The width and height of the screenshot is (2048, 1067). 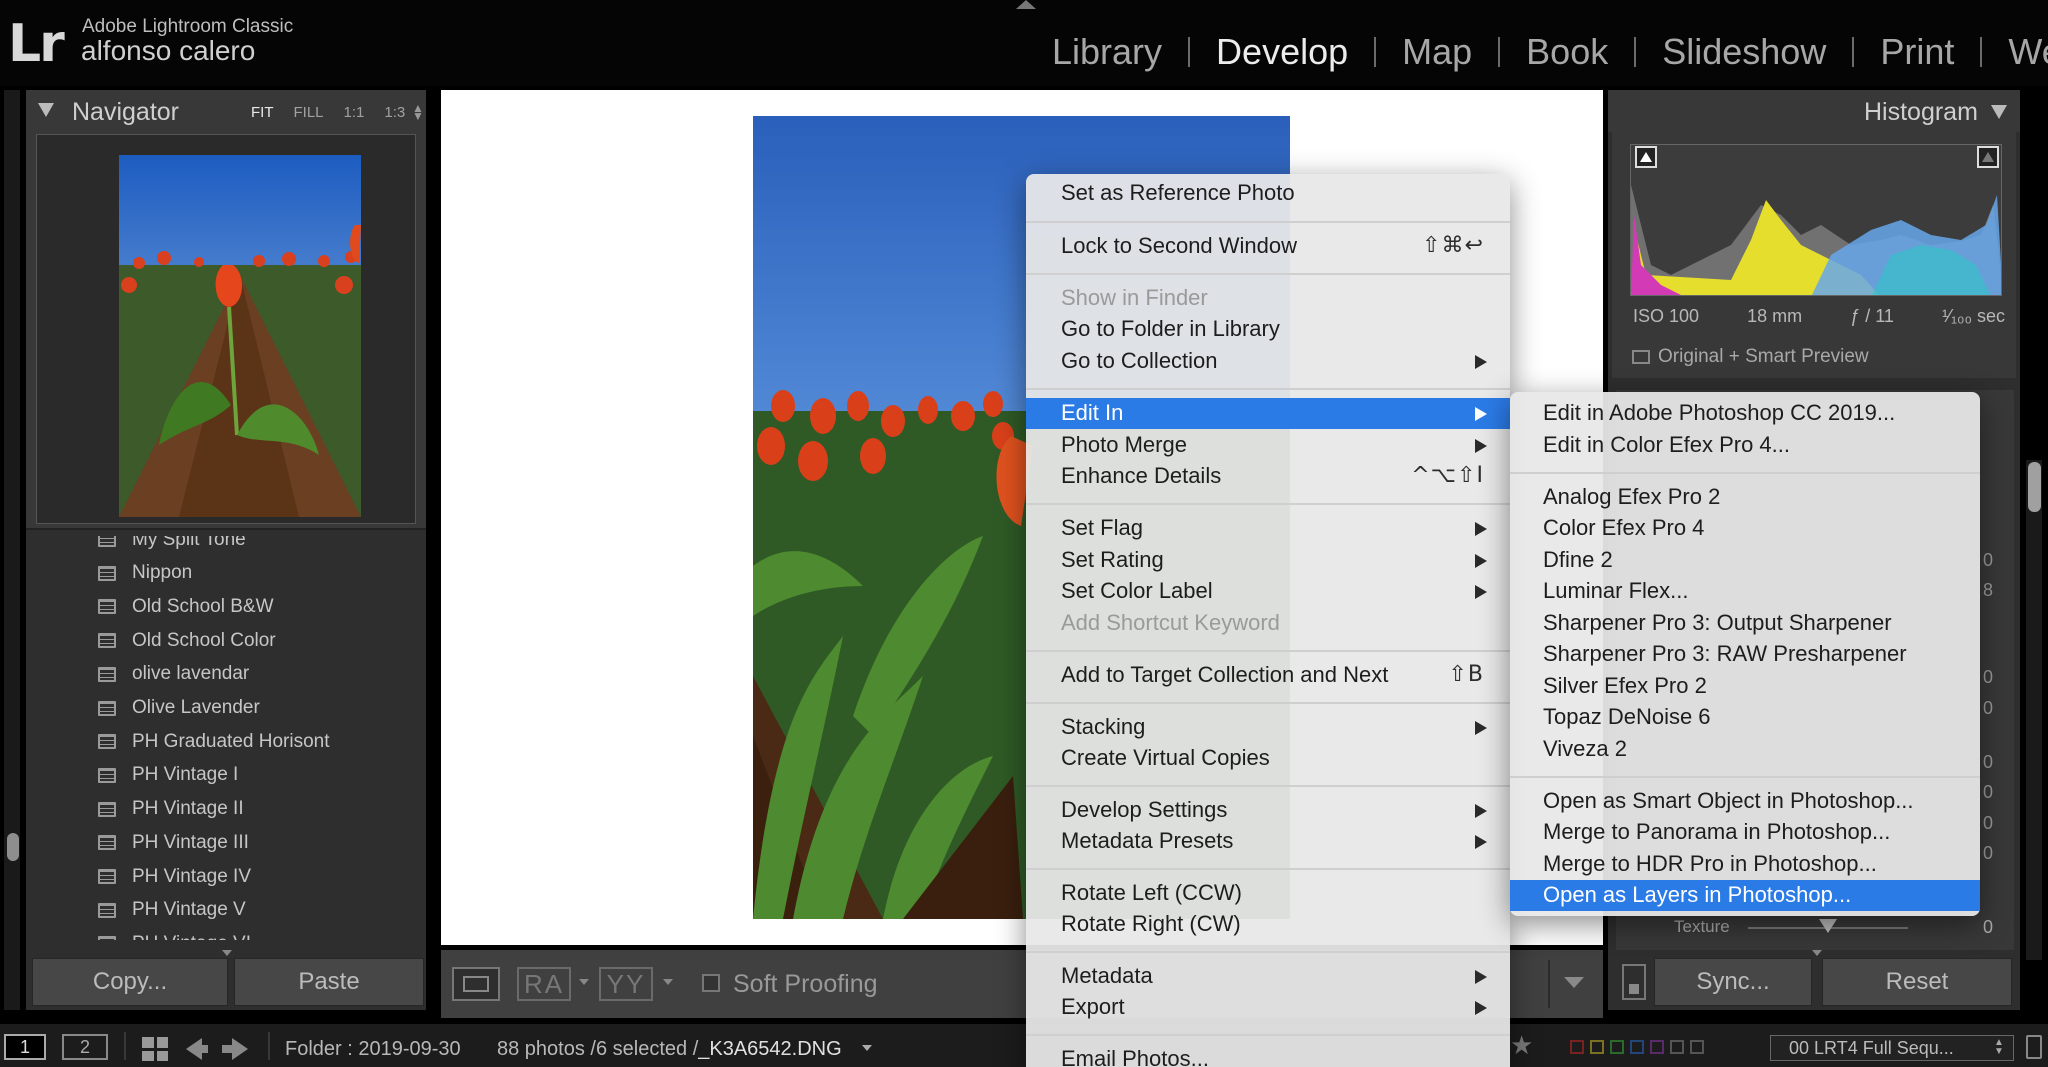 I want to click on next-photo-icon, so click(x=235, y=1049).